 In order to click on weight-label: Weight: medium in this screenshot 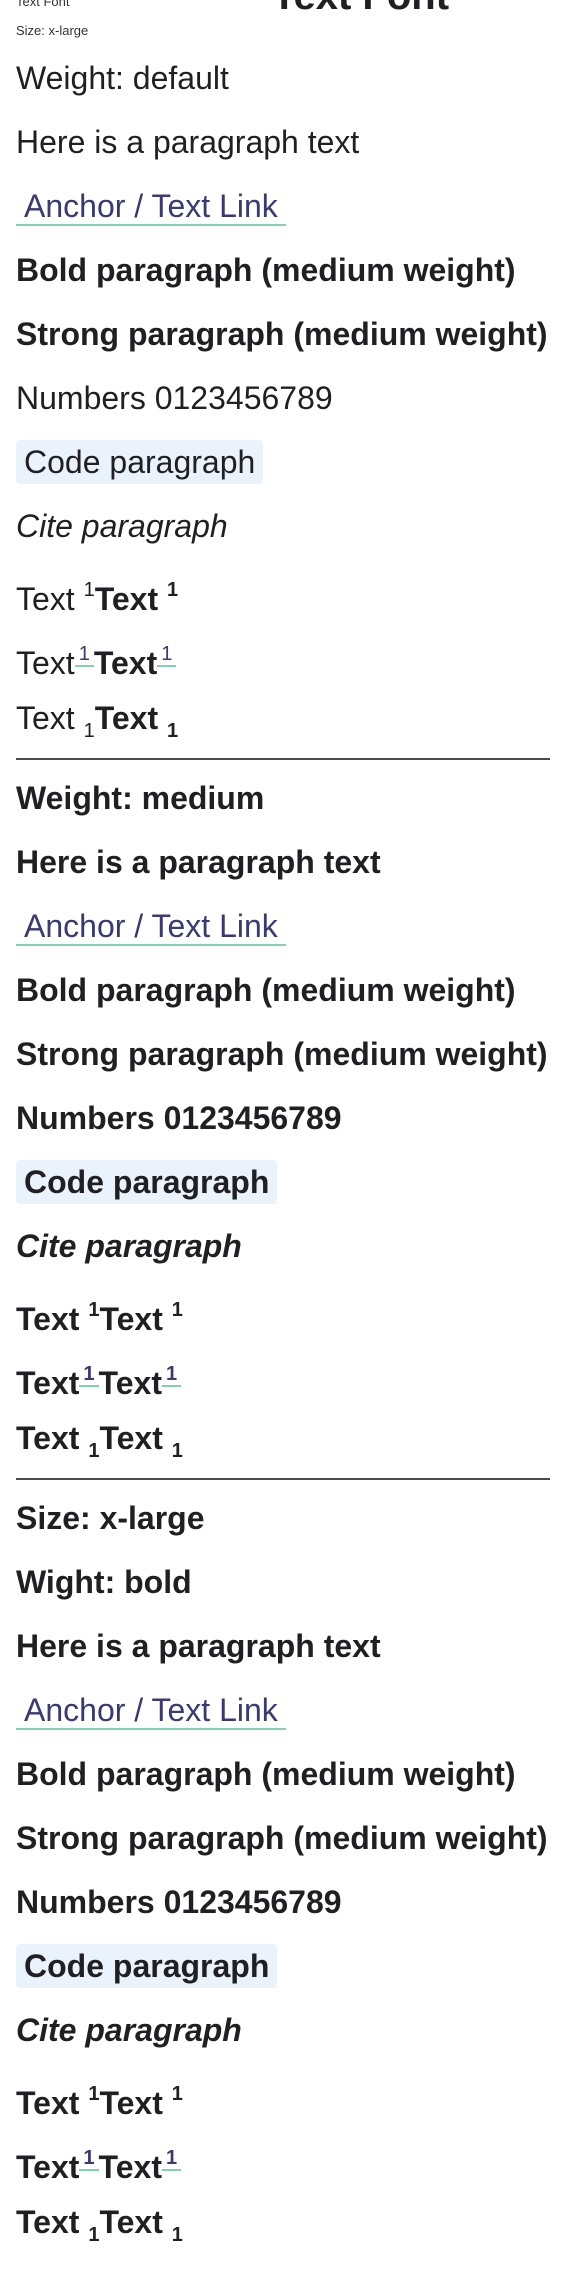, I will do `click(140, 798)`.